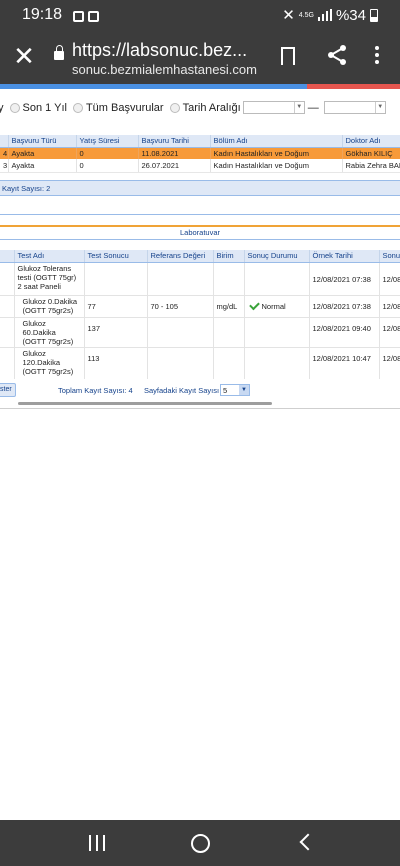  I want to click on tumbasvurular-label: Tüm Başvurular, so click(125, 108).